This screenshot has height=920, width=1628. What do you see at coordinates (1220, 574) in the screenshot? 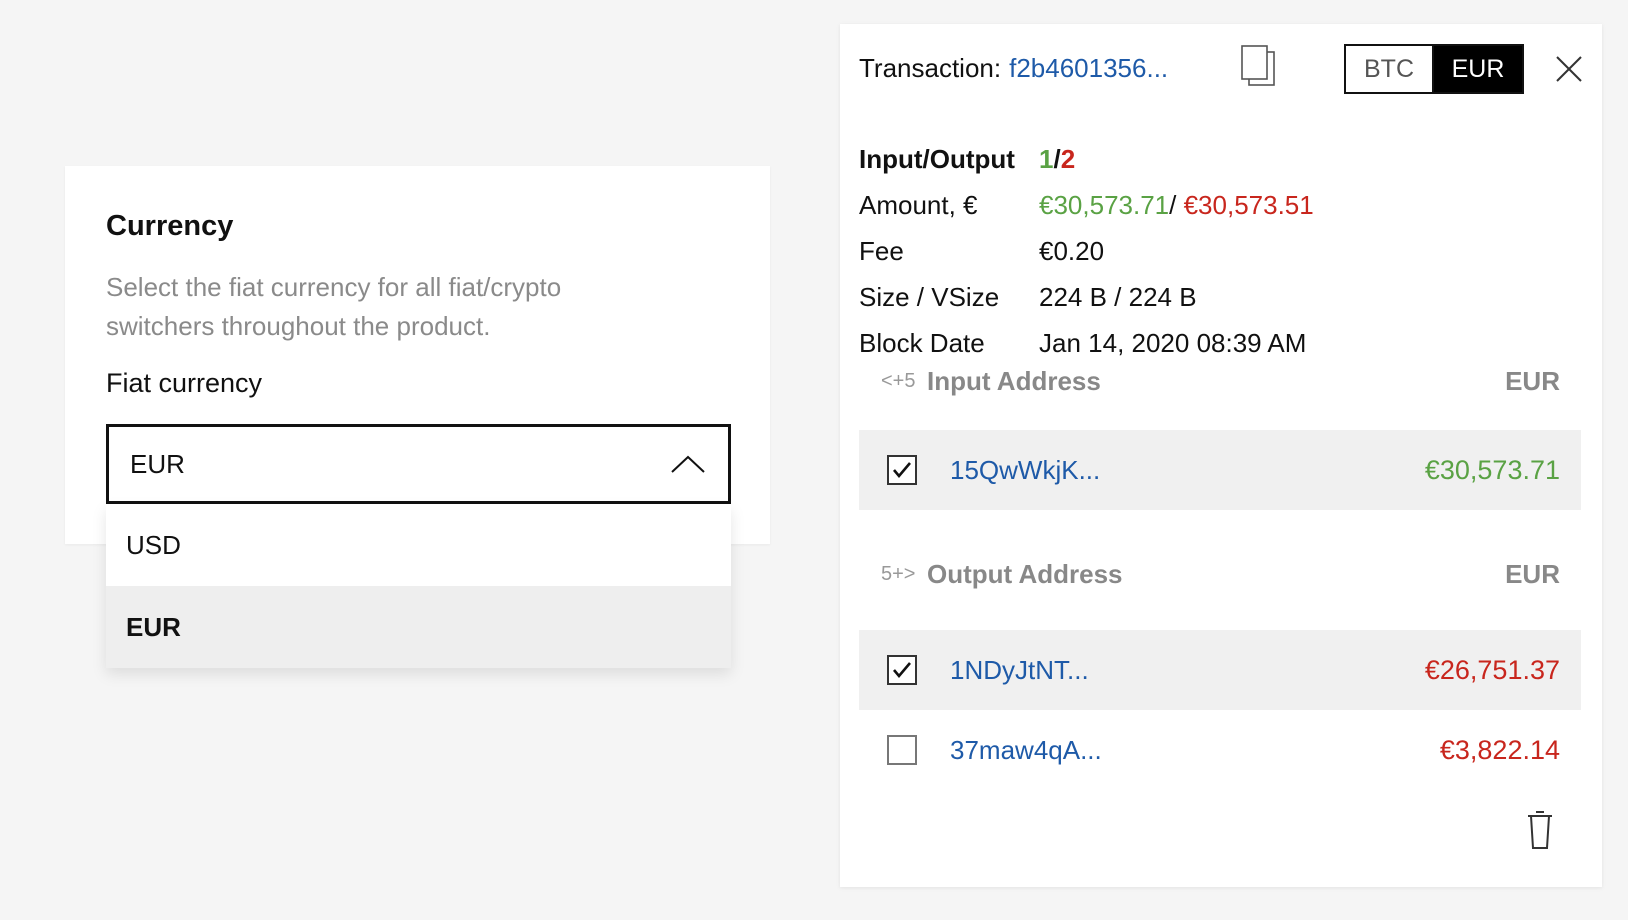
I see `output-section-header: 5+> Output Address EUR` at bounding box center [1220, 574].